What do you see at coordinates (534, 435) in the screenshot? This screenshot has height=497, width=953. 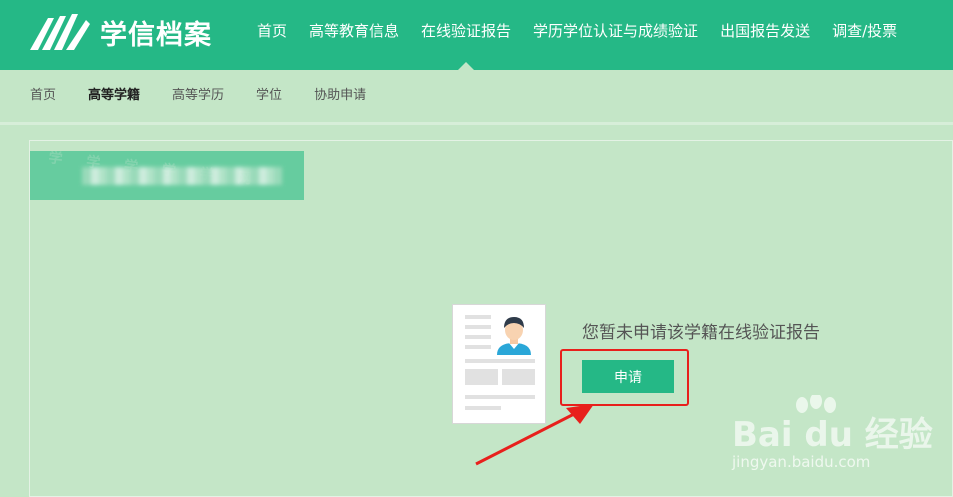 I see `annotation-arrow-icon` at bounding box center [534, 435].